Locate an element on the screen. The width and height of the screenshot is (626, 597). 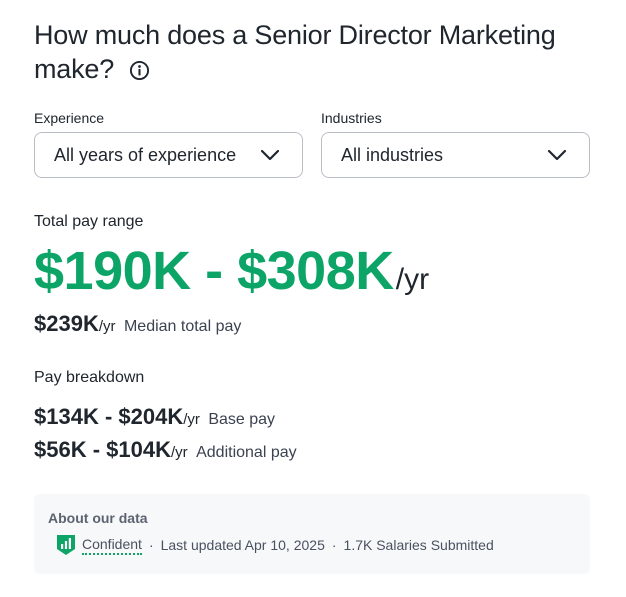
median-unit: /yr is located at coordinates (107, 326).